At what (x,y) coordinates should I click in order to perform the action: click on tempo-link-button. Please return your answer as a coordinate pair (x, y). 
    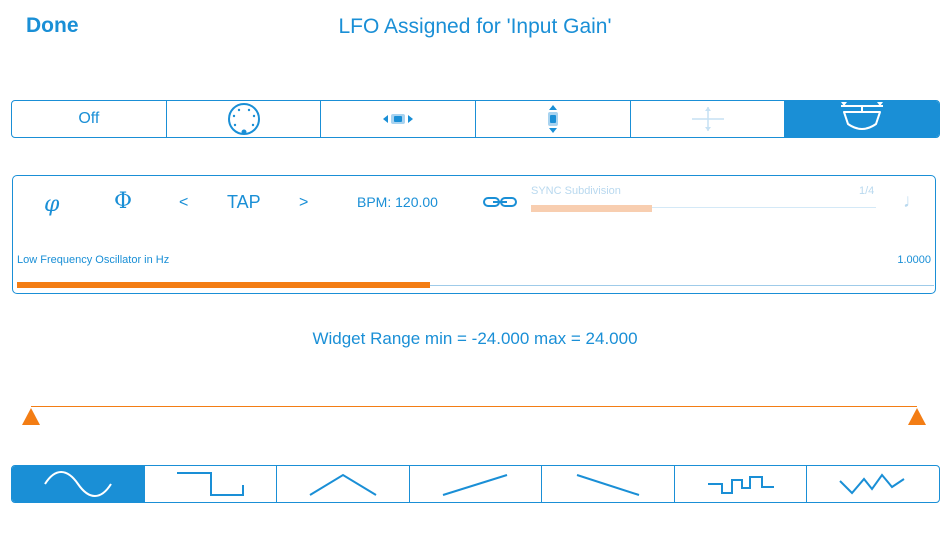
    Looking at the image, I should click on (500, 204).